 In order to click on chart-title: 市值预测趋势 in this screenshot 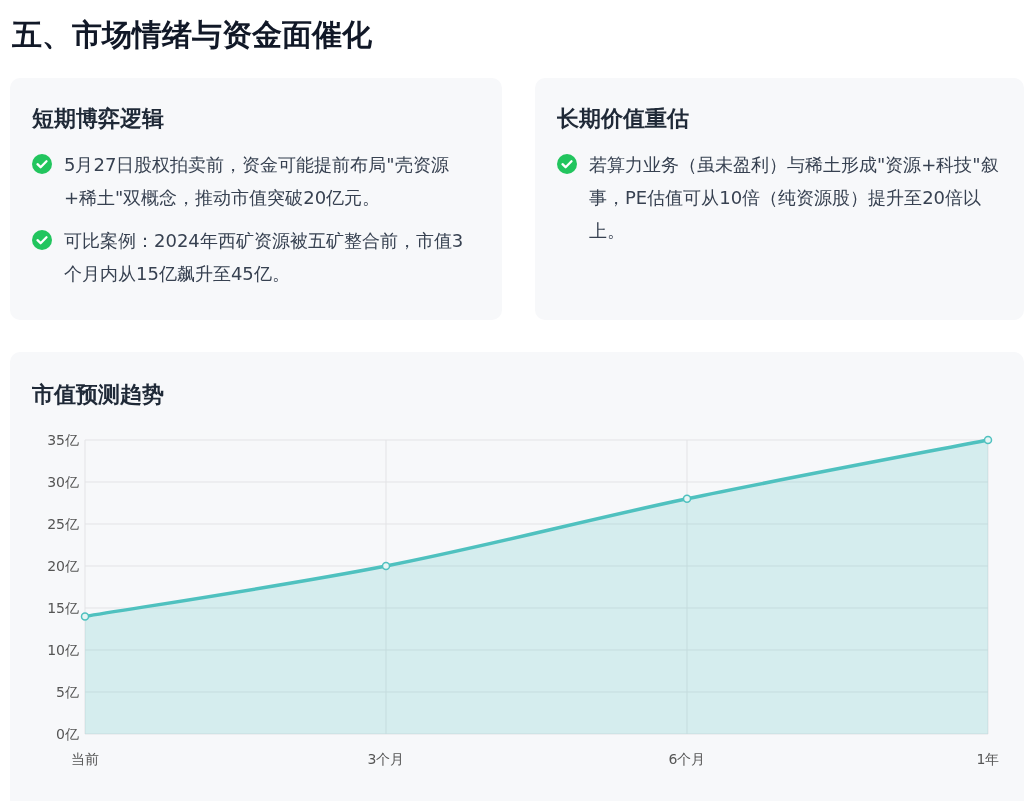, I will do `click(98, 395)`.